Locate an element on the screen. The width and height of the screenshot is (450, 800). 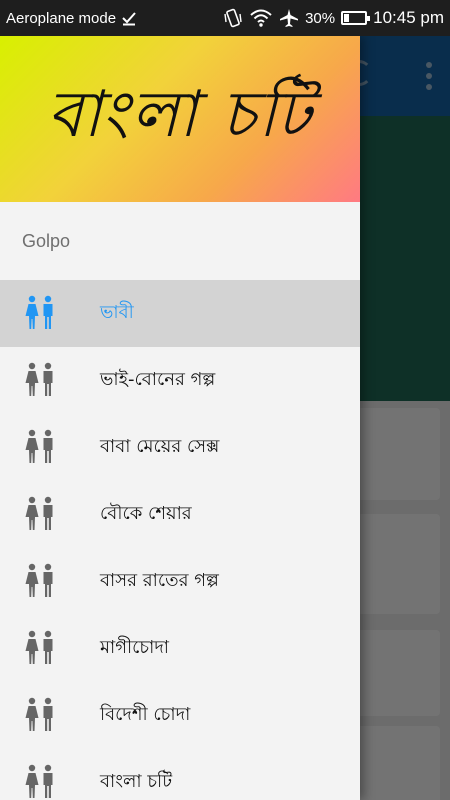
drawer-item-8: বাংলা চটি is located at coordinates (180, 774).